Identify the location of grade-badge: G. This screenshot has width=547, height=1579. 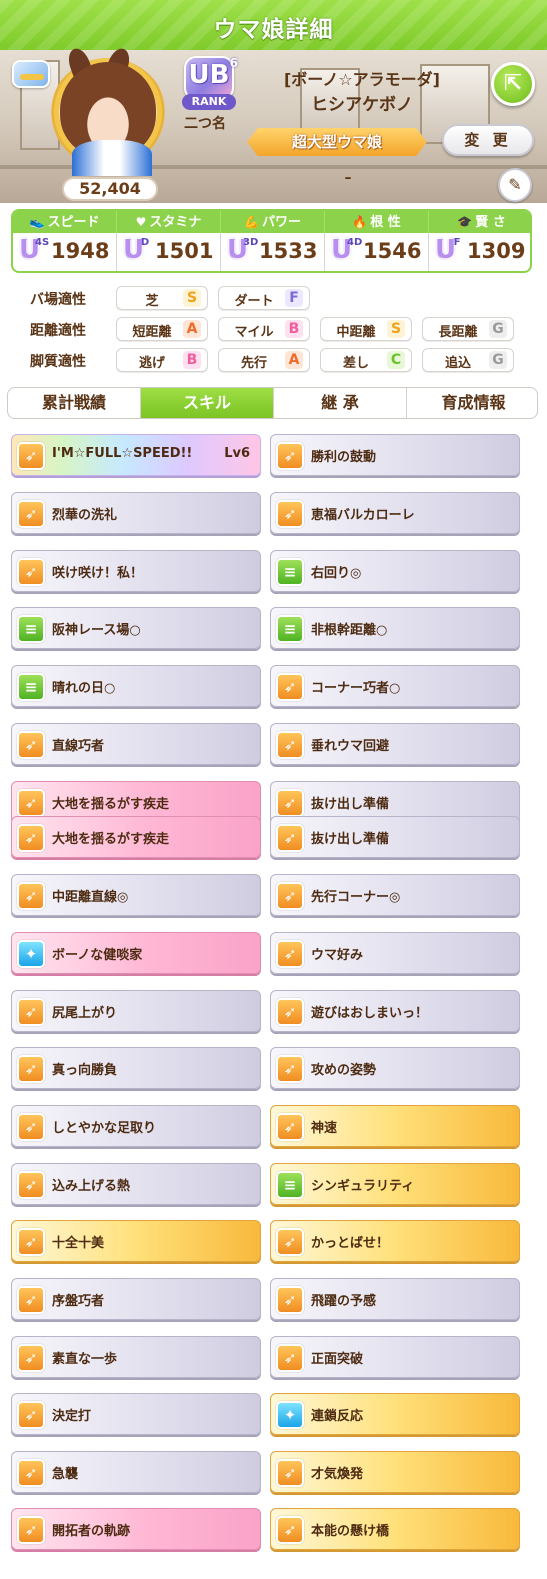
(498, 360).